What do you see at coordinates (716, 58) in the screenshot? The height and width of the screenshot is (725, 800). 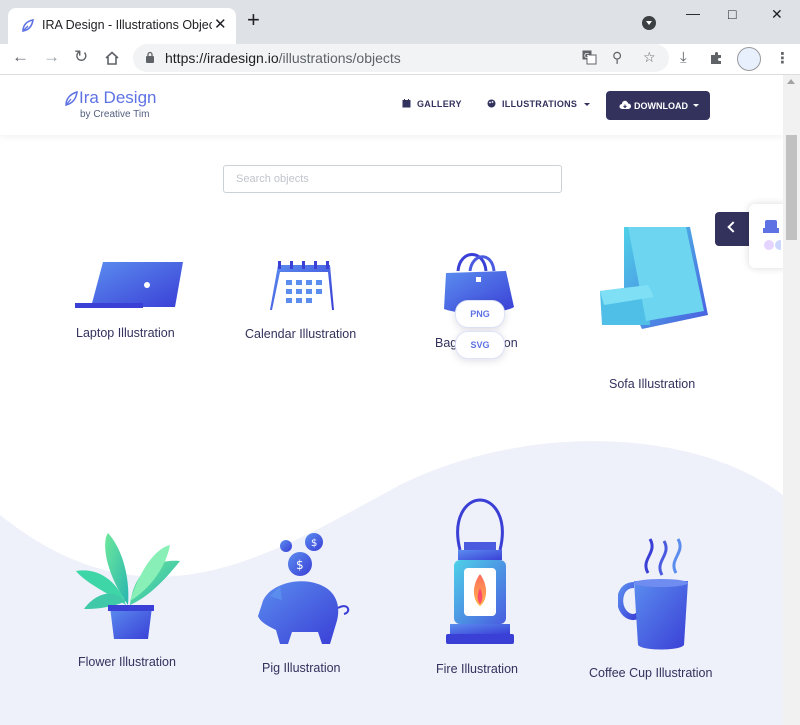 I see `extensions-icon` at bounding box center [716, 58].